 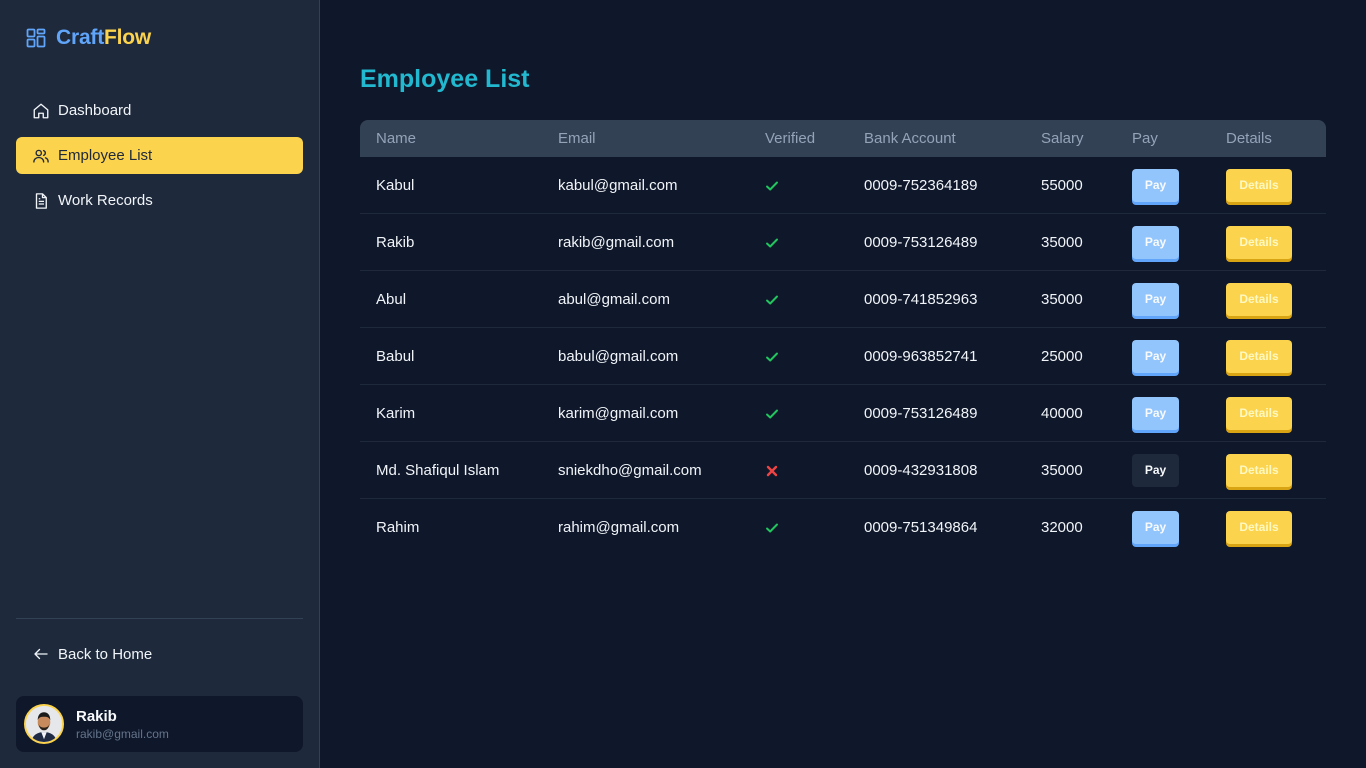 What do you see at coordinates (122, 724) in the screenshot?
I see `user-info: Rakib rakib@gmail.com` at bounding box center [122, 724].